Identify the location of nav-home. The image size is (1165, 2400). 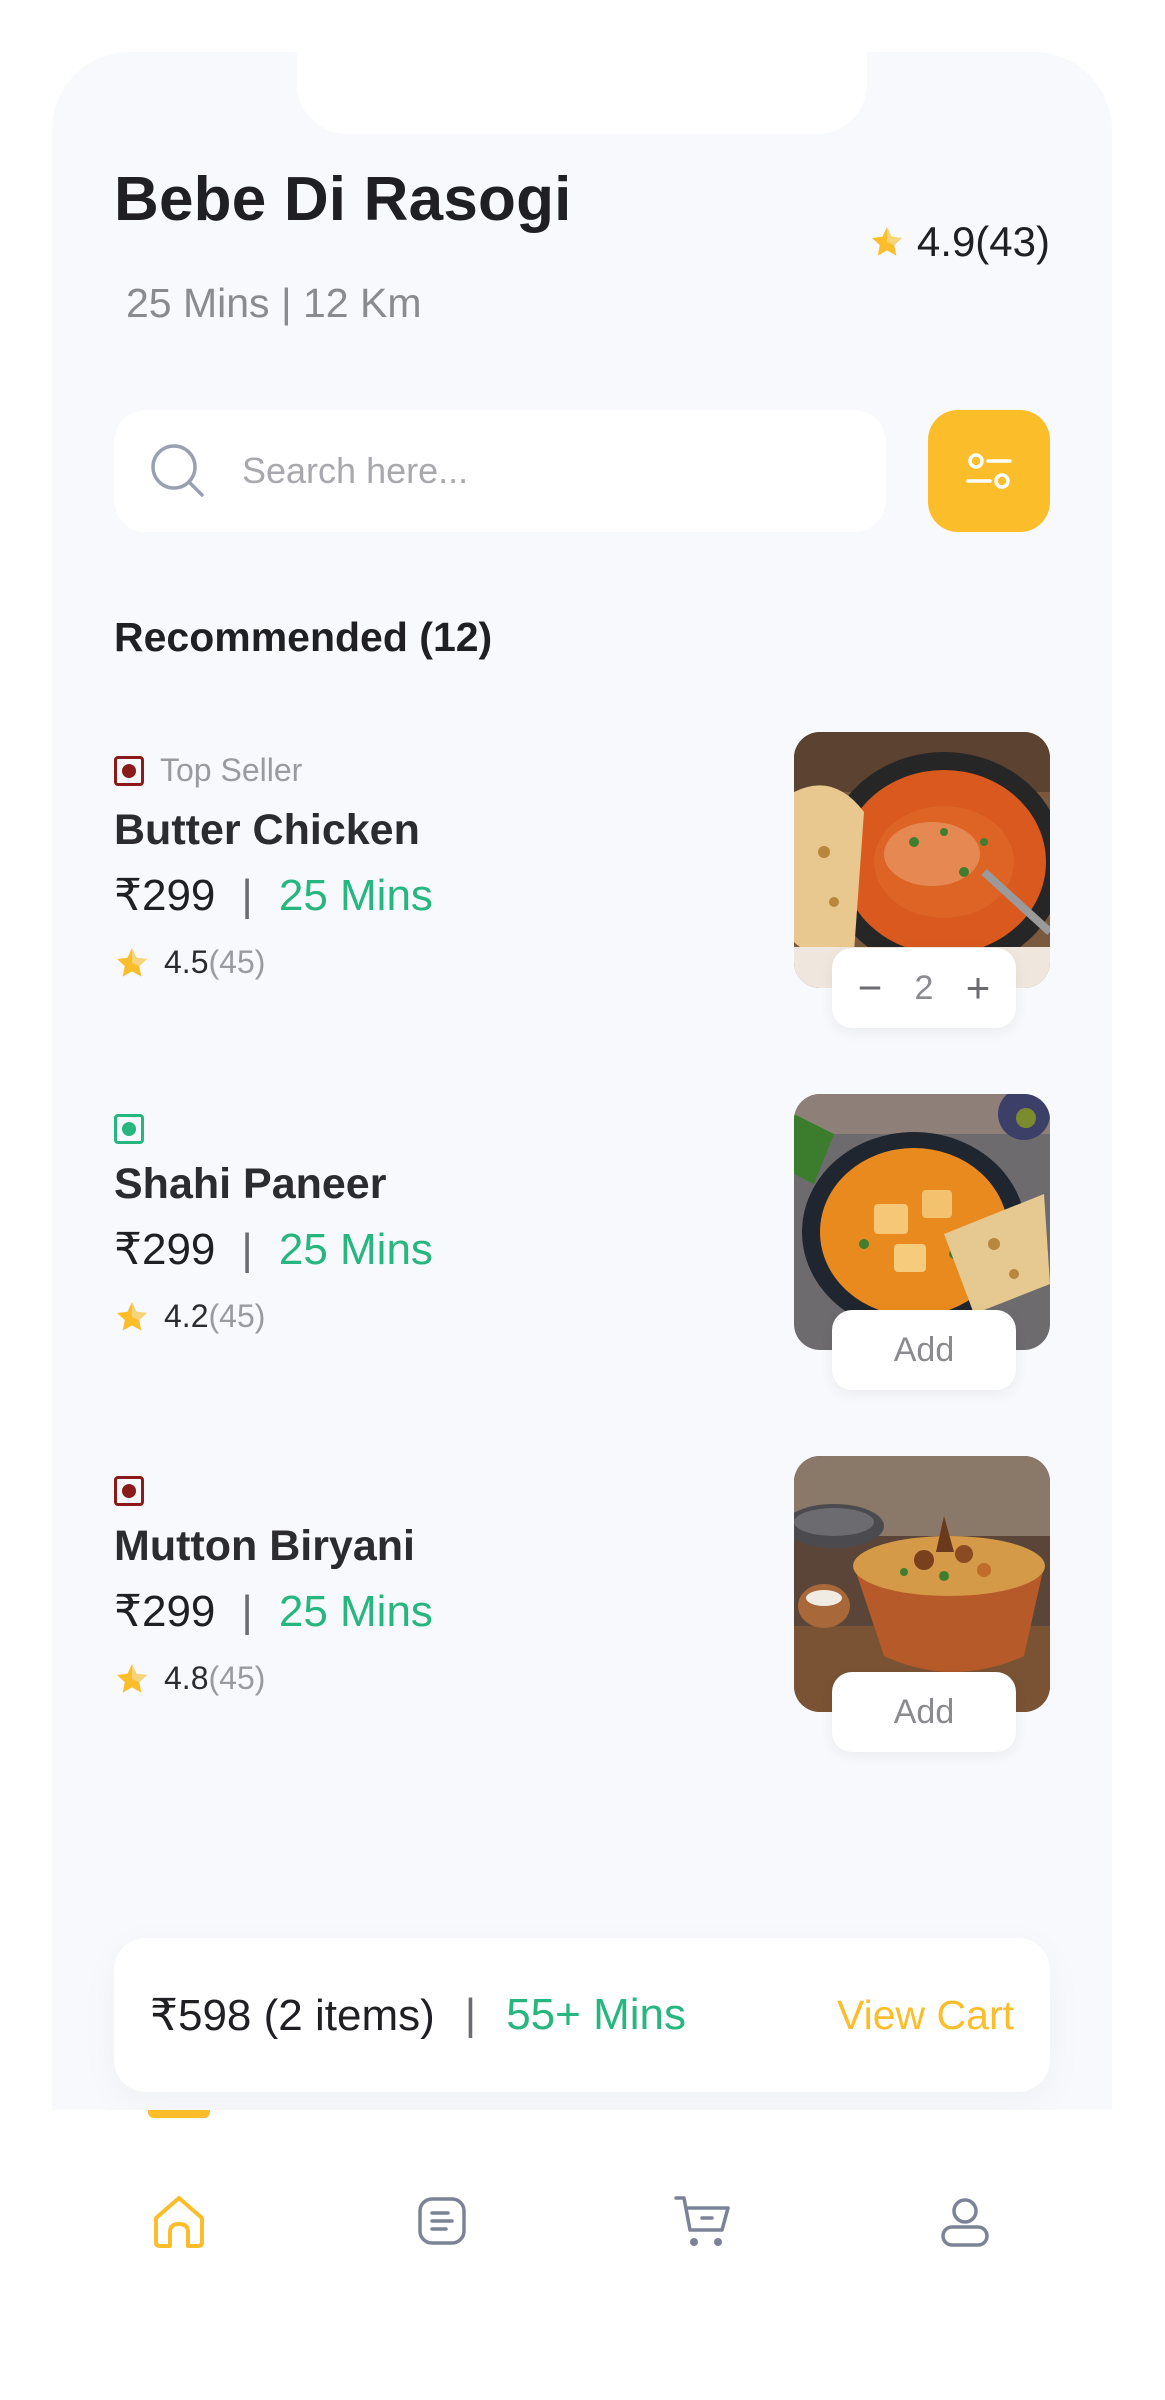
(179, 2221).